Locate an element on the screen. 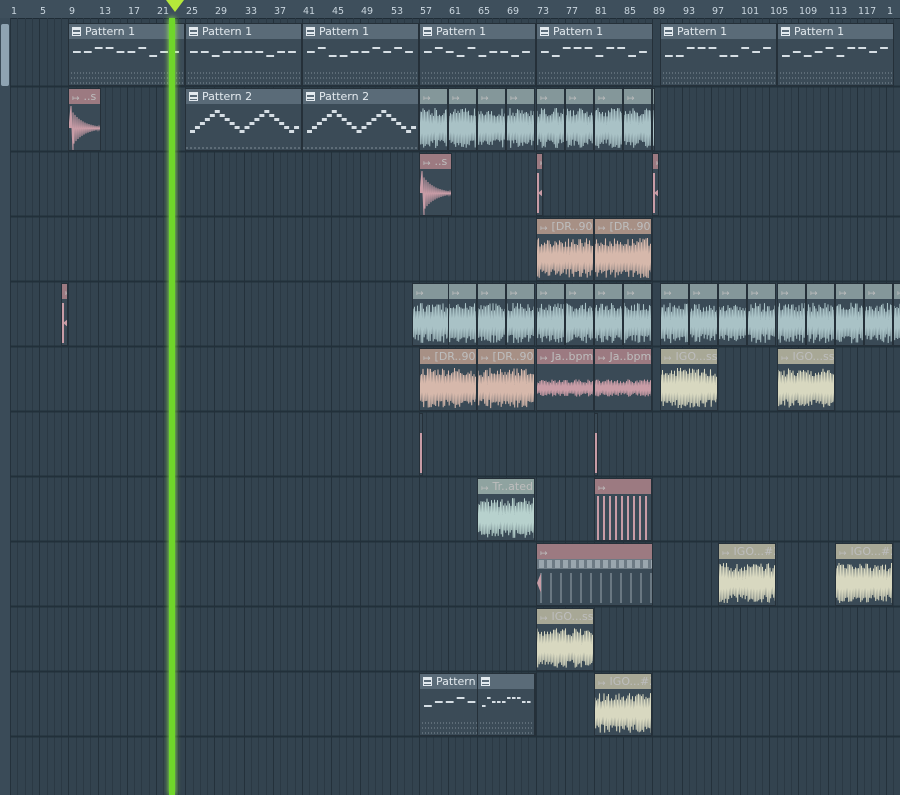 The image size is (900, 795). scrollbar-thumb is located at coordinates (5, 55).